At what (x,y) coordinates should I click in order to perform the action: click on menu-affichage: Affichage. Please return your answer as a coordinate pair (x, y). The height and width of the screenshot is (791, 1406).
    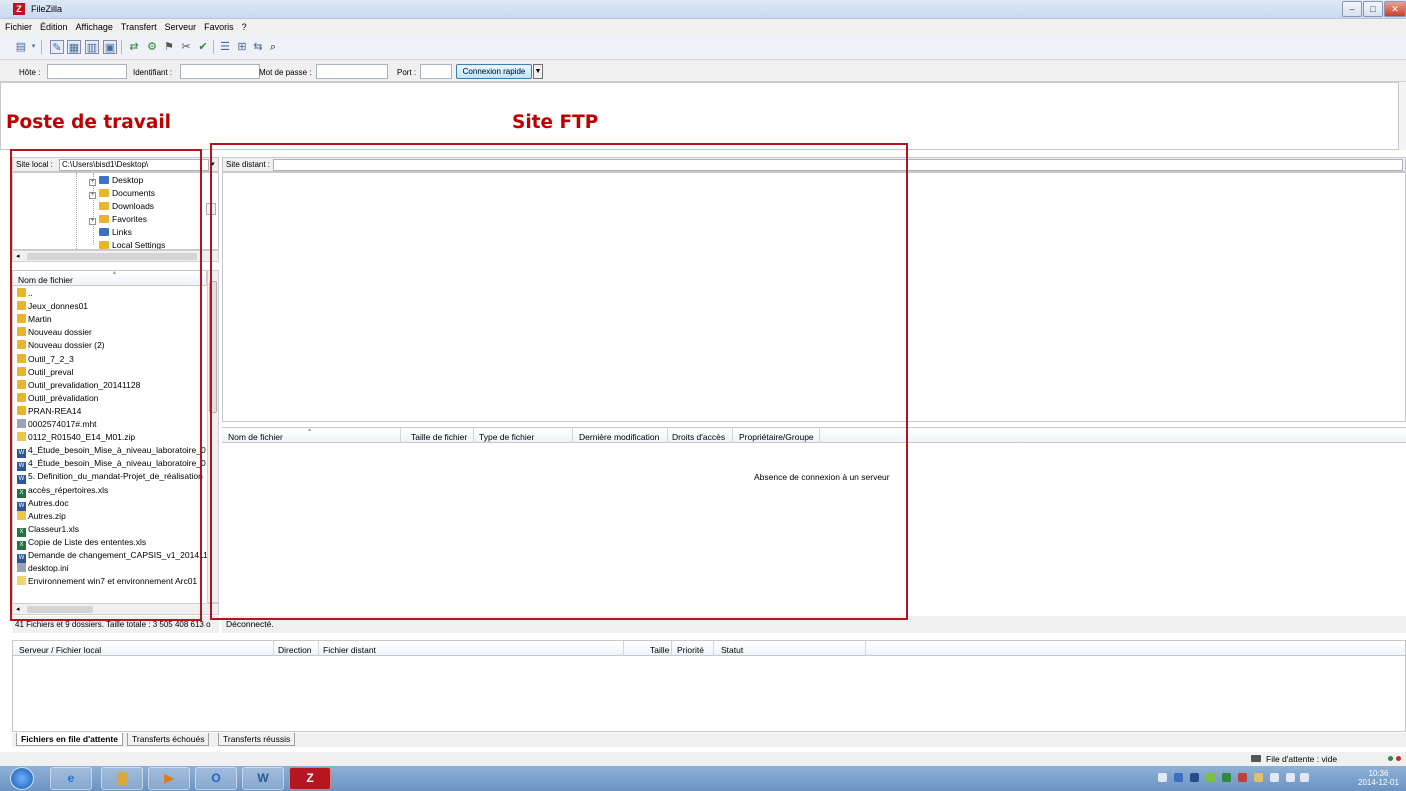
    Looking at the image, I should click on (93, 25).